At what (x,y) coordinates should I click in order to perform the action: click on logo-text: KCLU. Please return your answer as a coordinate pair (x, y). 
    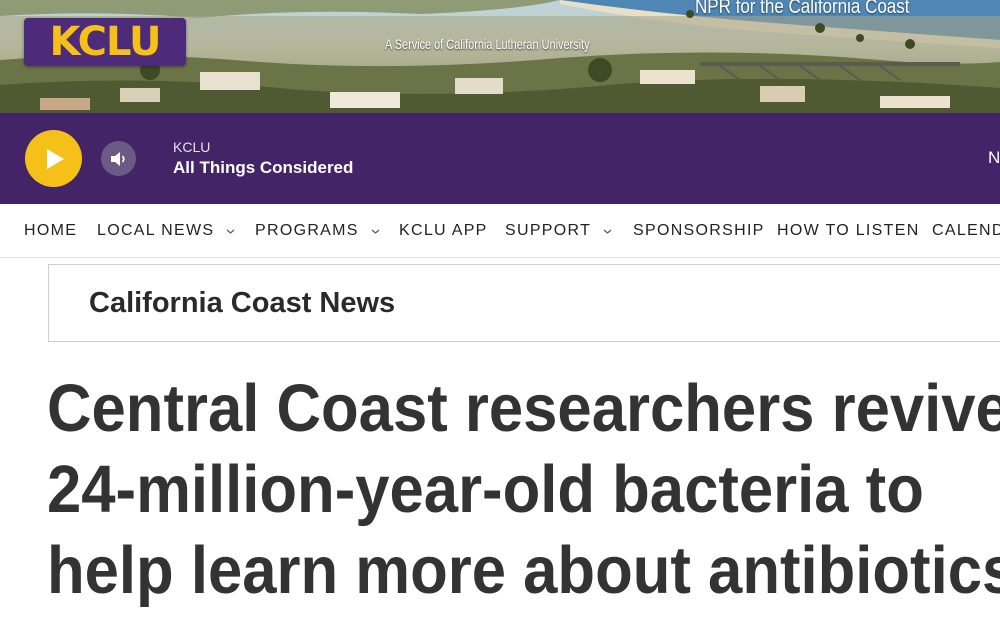
    Looking at the image, I should click on (105, 42).